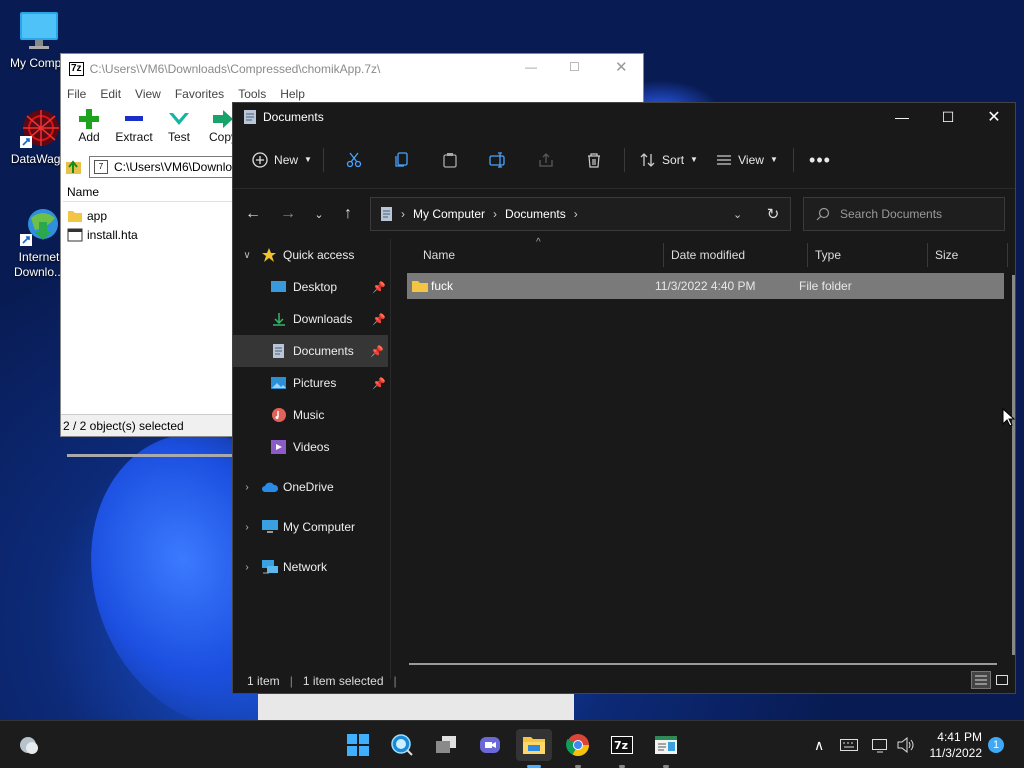 The height and width of the screenshot is (768, 1024). What do you see at coordinates (148, 234) in the screenshot?
I see `list-item: install.hta` at bounding box center [148, 234].